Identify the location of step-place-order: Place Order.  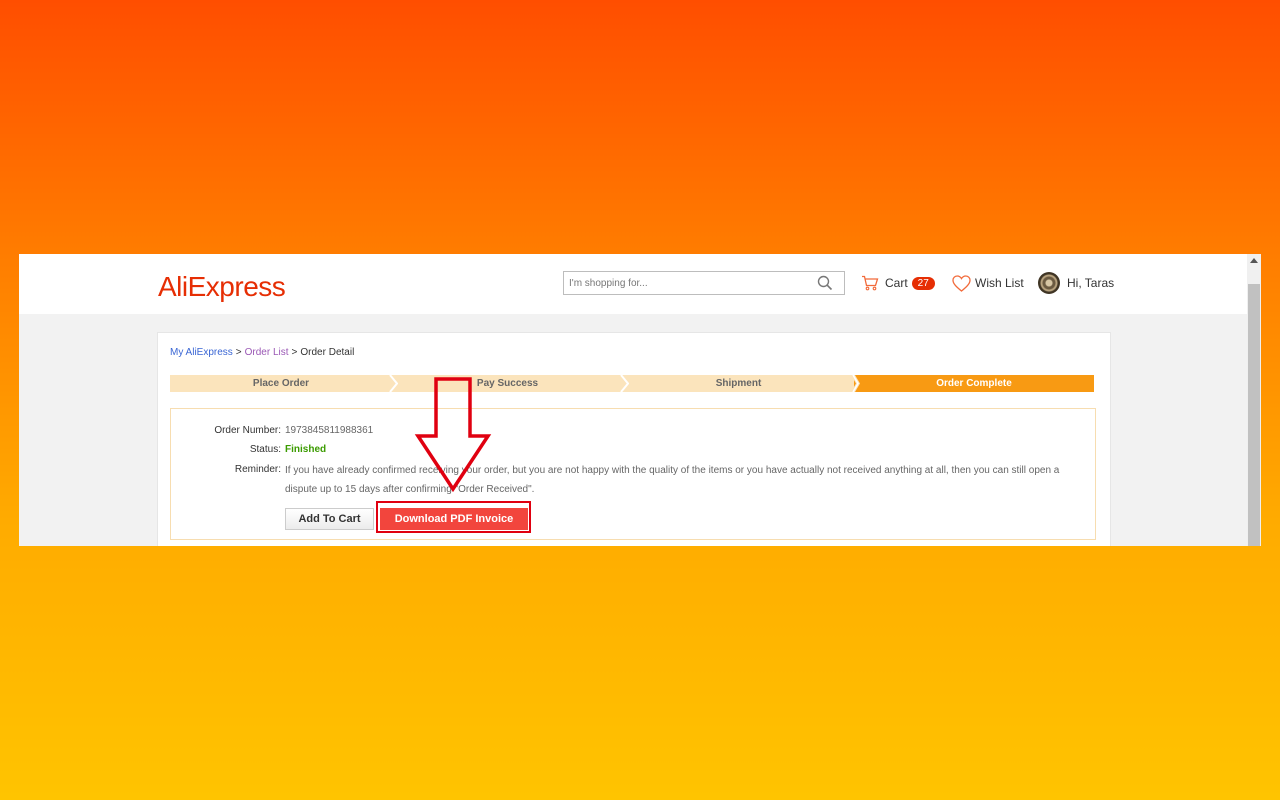
(281, 383).